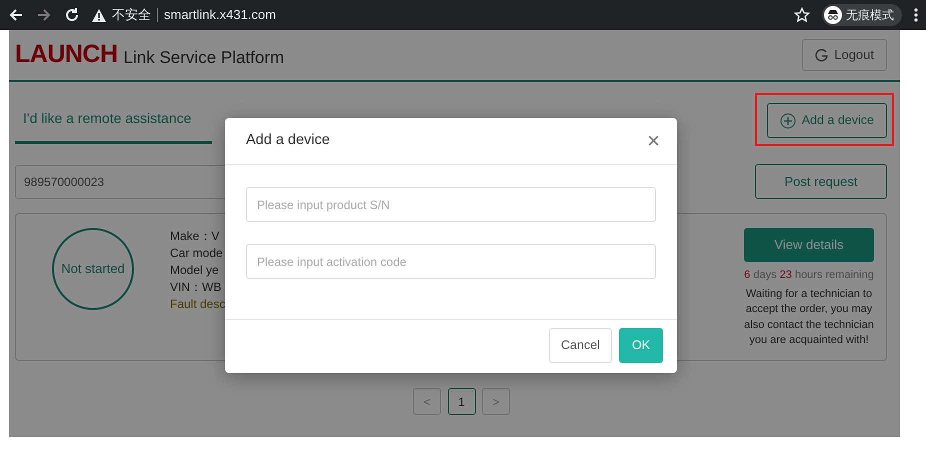 The height and width of the screenshot is (463, 926). Describe the element at coordinates (195, 270) in the screenshot. I see `detail-text: Model ye` at that location.